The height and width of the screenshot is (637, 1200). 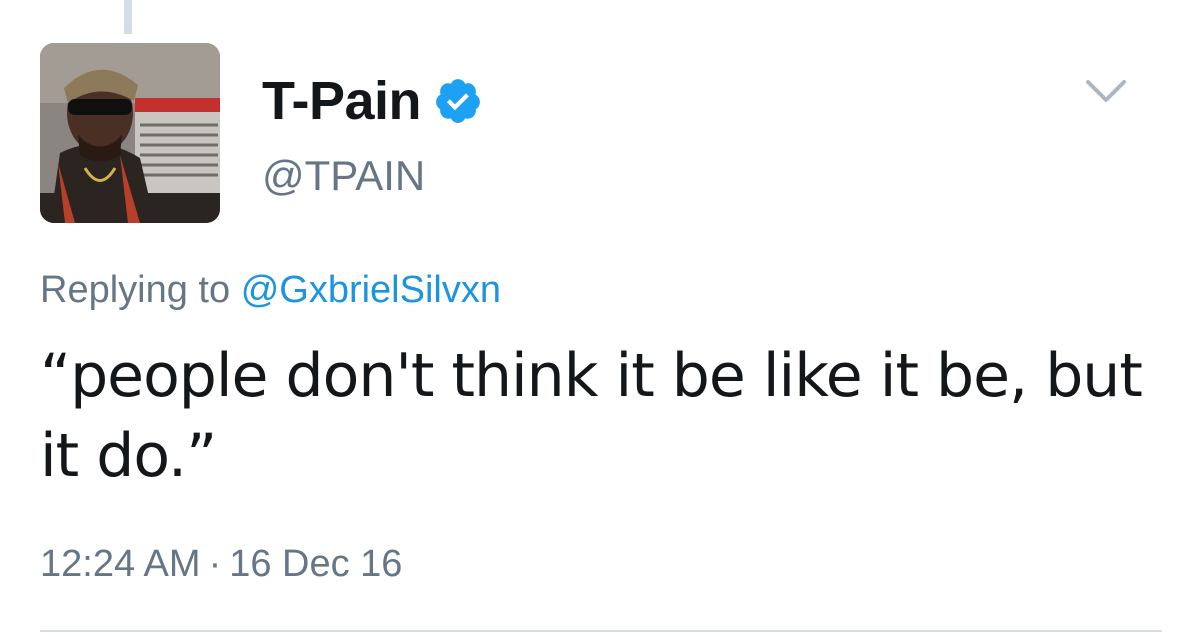 I want to click on replying-to-context: Replying to @GxbrielSilvxn, so click(x=270, y=290).